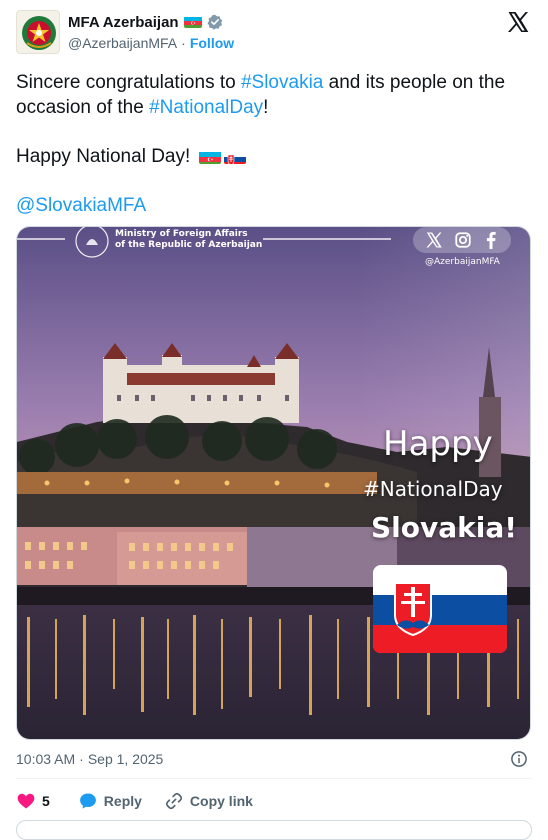 Image resolution: width=548 pixels, height=840 pixels. What do you see at coordinates (462, 262) in the screenshot?
I see `image-social-handle: @AzerbaijanMFA` at bounding box center [462, 262].